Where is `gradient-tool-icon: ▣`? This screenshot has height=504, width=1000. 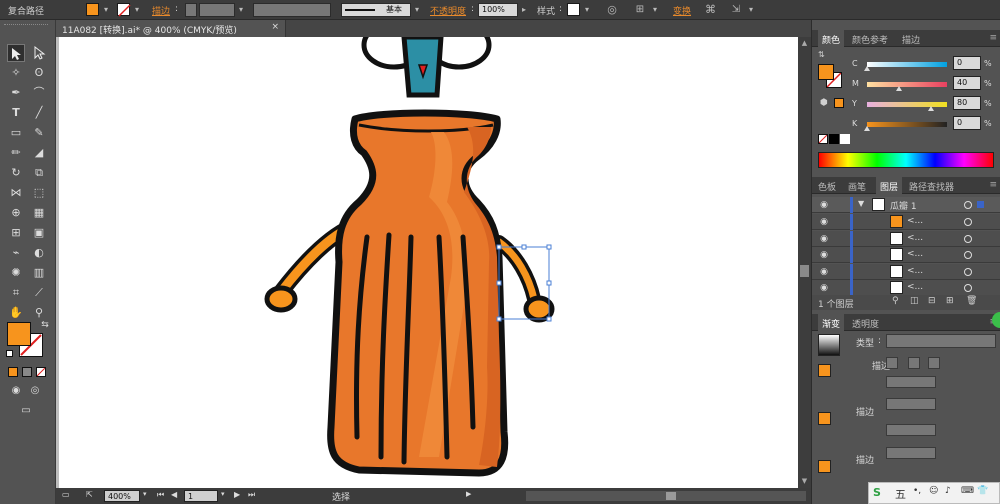
gradient-tool-icon: ▣ is located at coordinates (39, 233).